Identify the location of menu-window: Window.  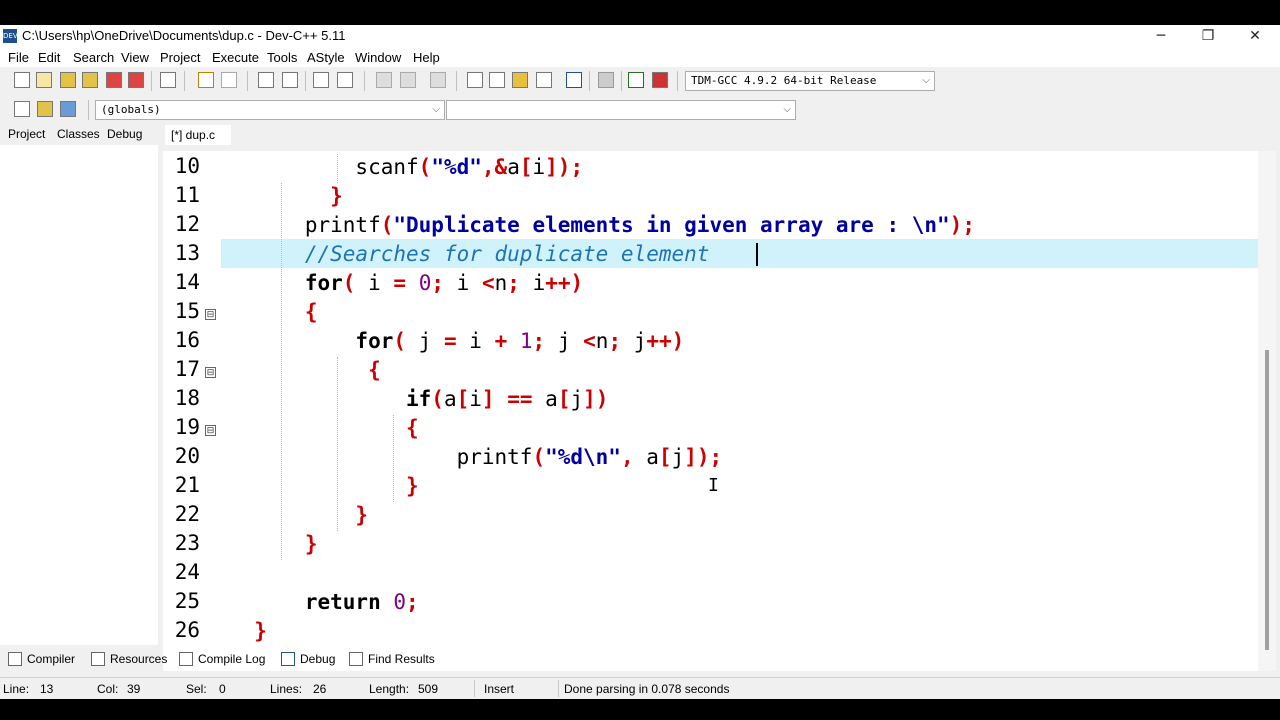
(378, 57).